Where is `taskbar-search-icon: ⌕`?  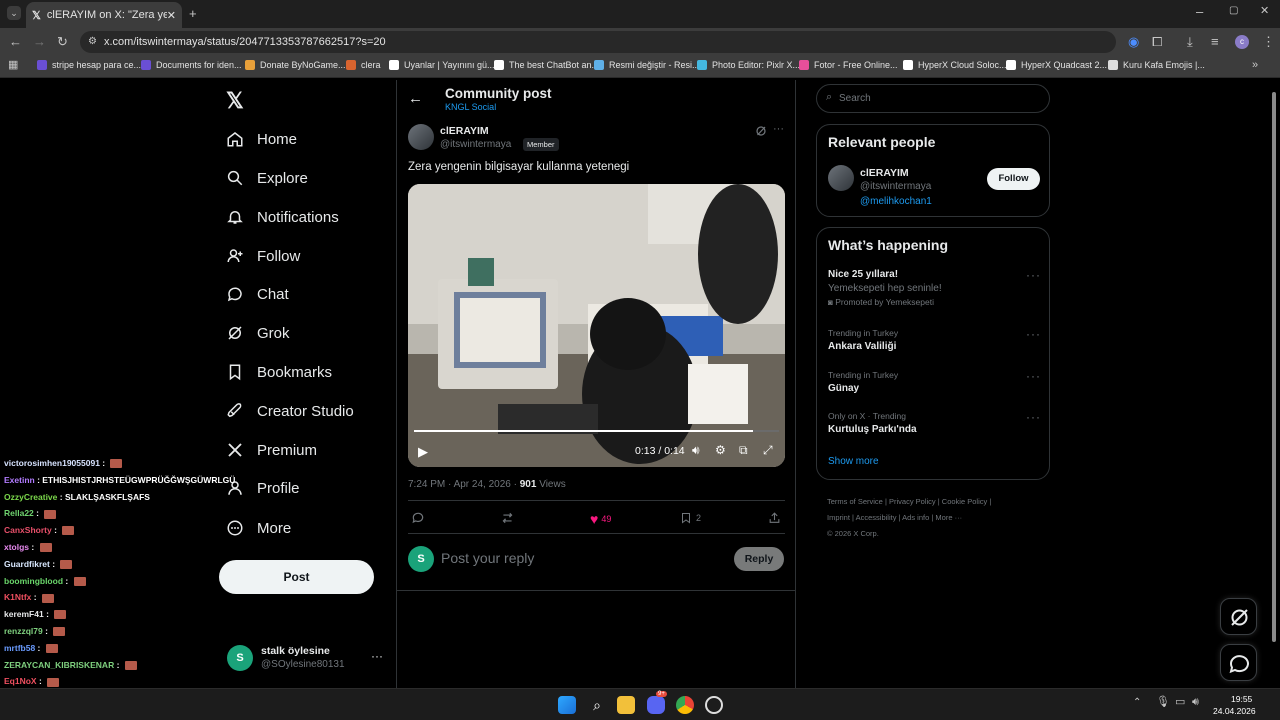
taskbar-search-icon: ⌕ is located at coordinates (597, 705).